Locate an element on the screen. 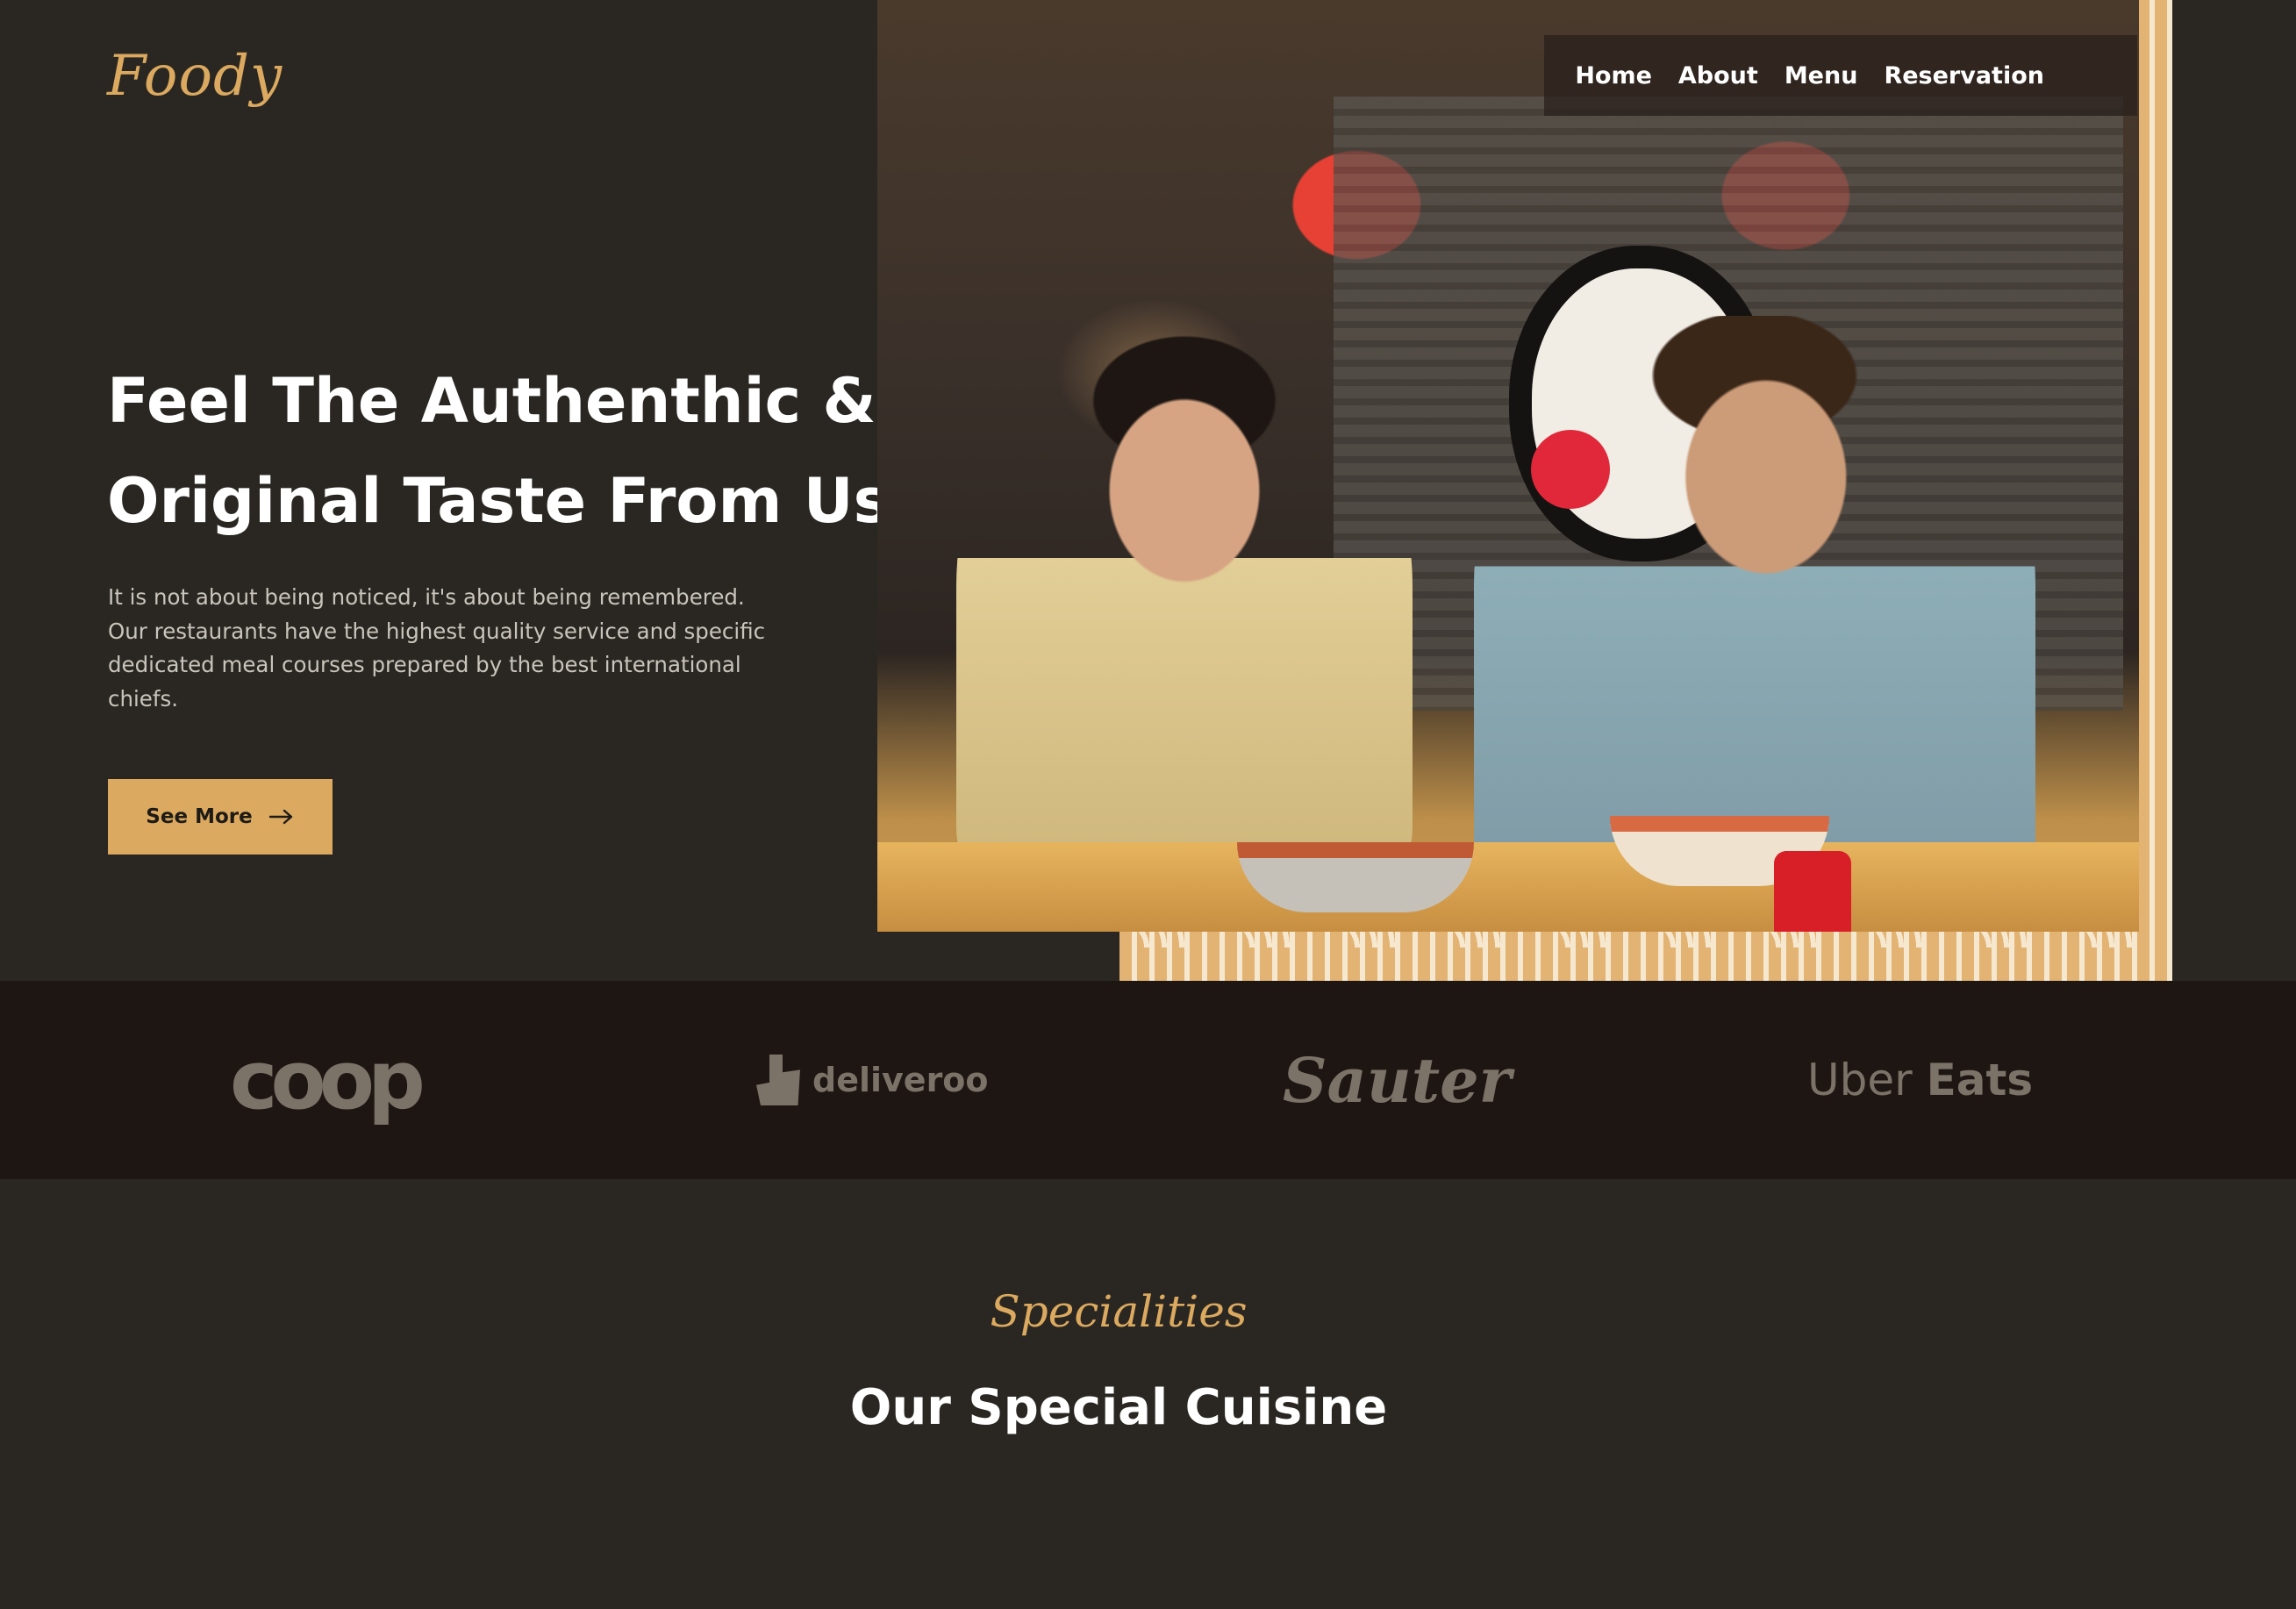 The height and width of the screenshot is (1609, 2296). specialities-eyebrow: Specialities is located at coordinates (1119, 1311).